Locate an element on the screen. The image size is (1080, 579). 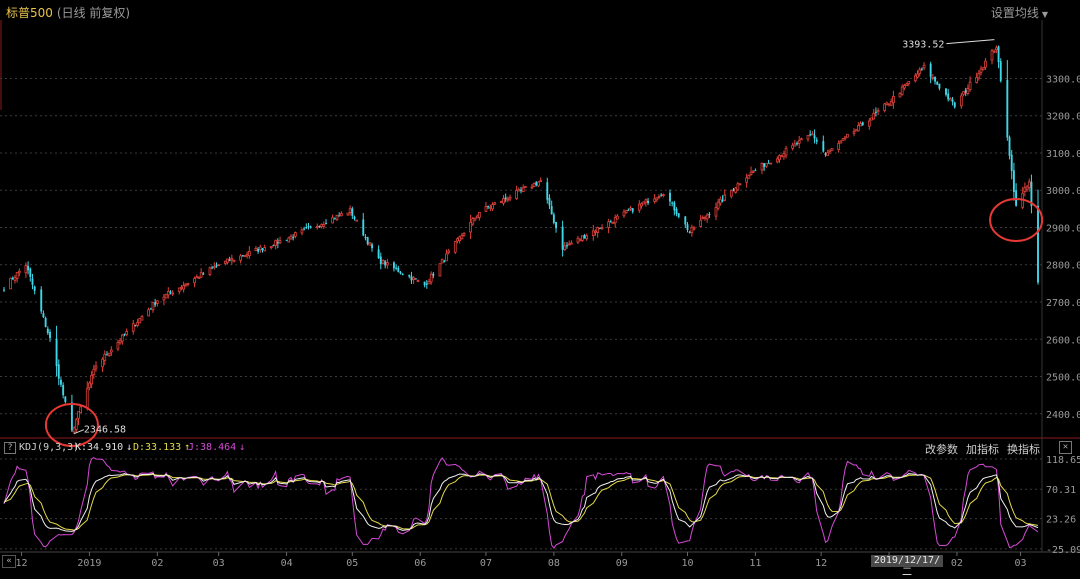
close-icon: ✕ is located at coordinates (1065, 447).